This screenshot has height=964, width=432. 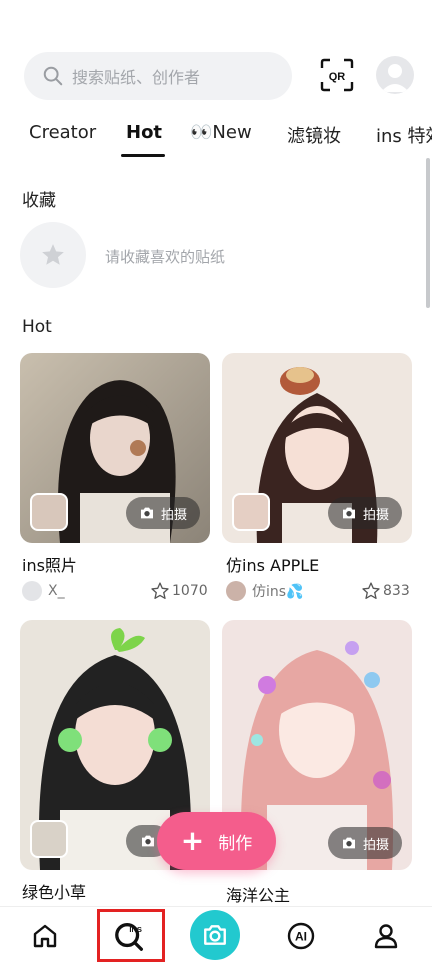 I want to click on star-icon, so click(x=53, y=254).